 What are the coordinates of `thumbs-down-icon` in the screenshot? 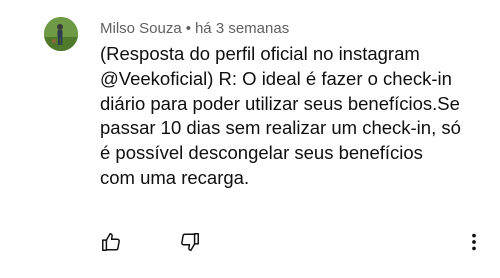 It's located at (190, 242).